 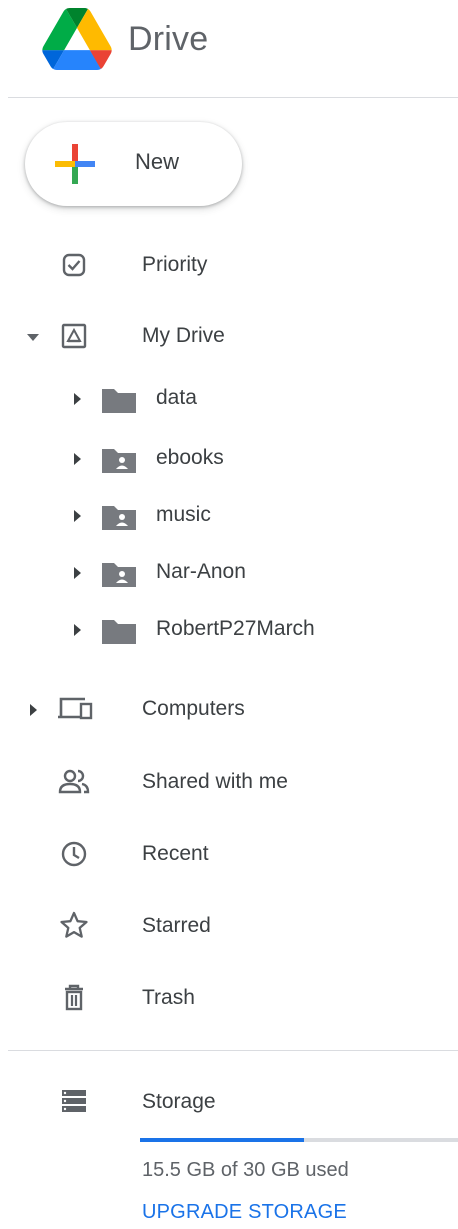 What do you see at coordinates (222, 1140) in the screenshot?
I see `storage-progress-fill` at bounding box center [222, 1140].